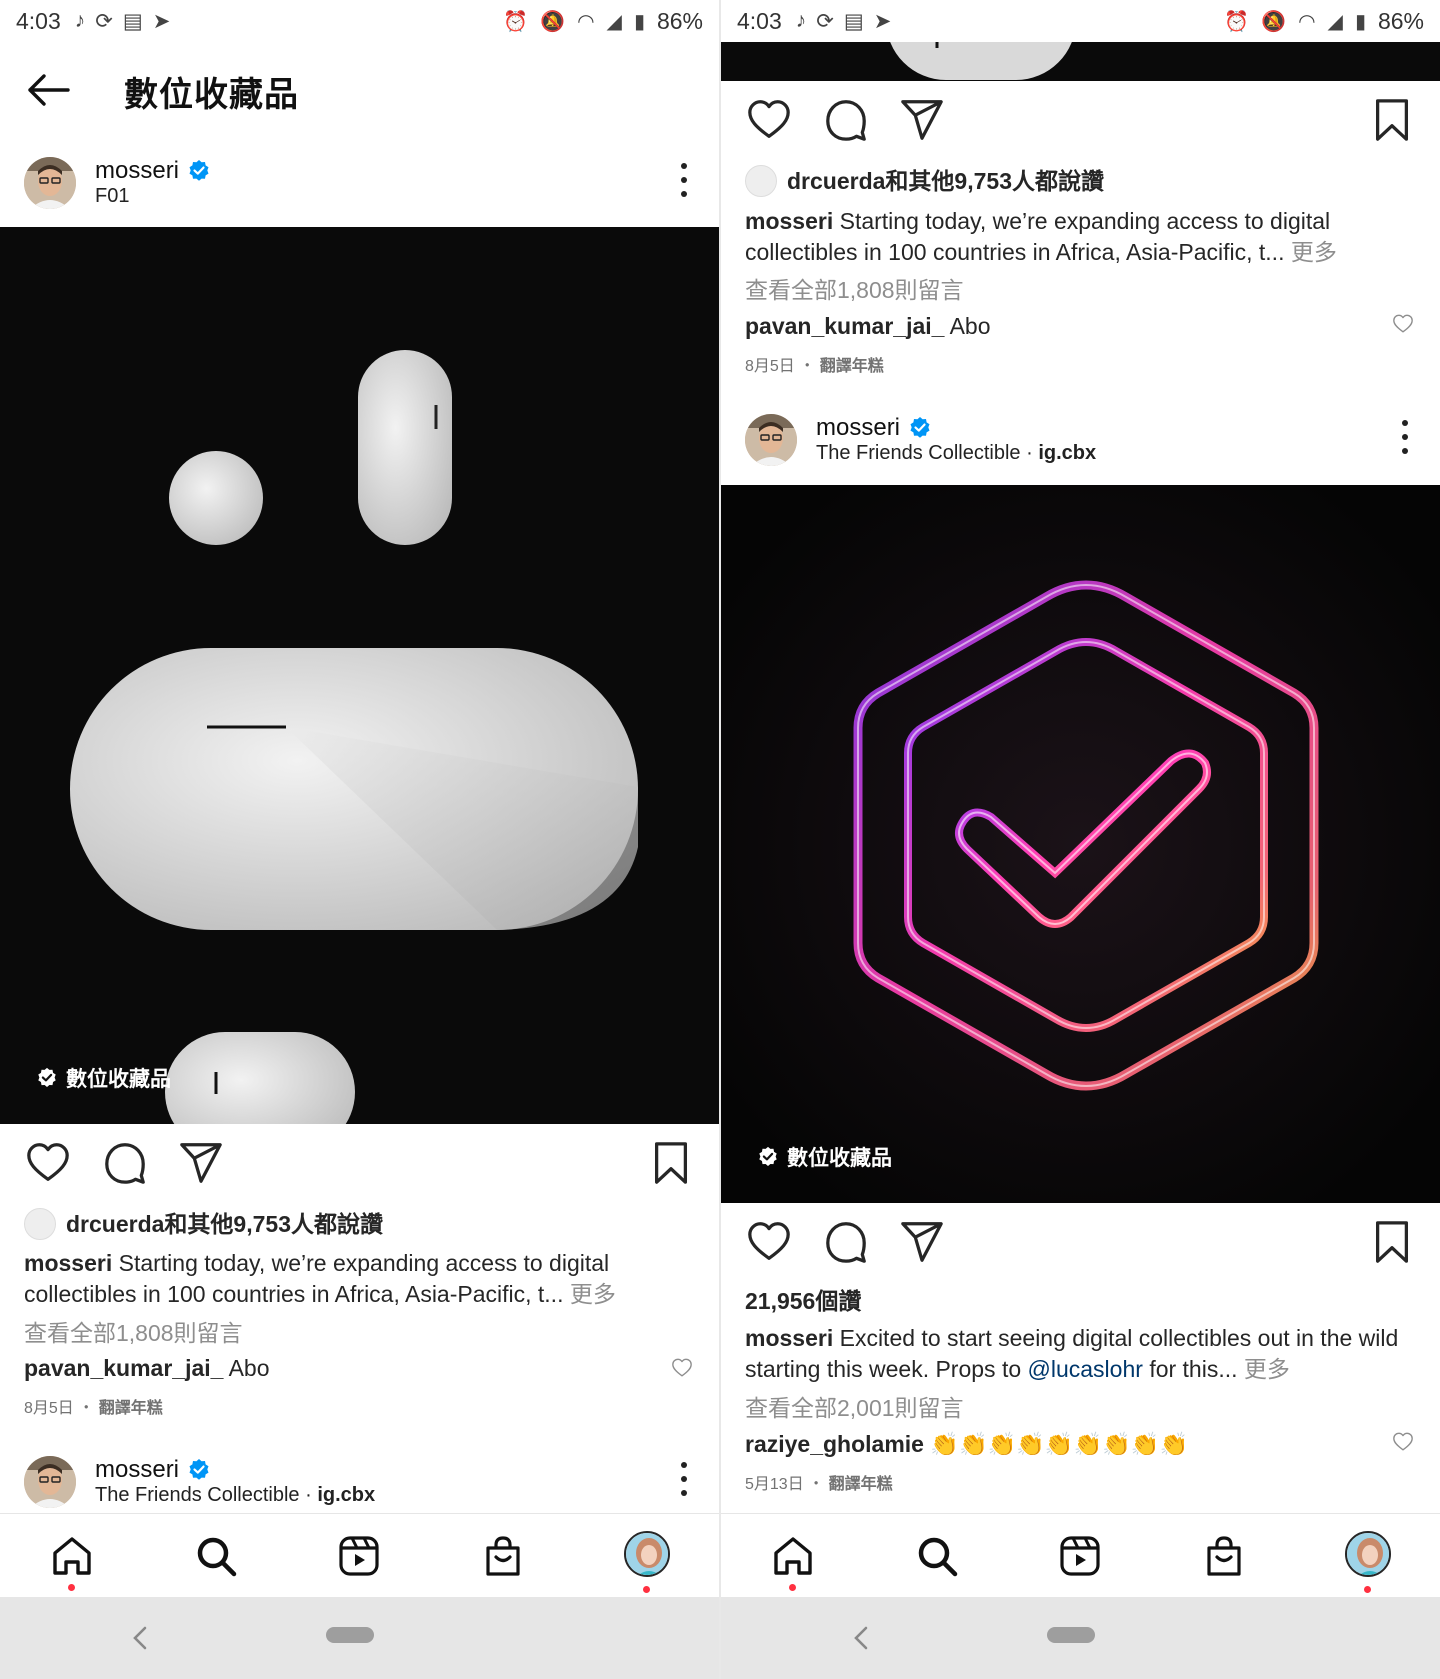 The width and height of the screenshot is (1440, 1679). I want to click on home-notification-dot, so click(71, 1587).